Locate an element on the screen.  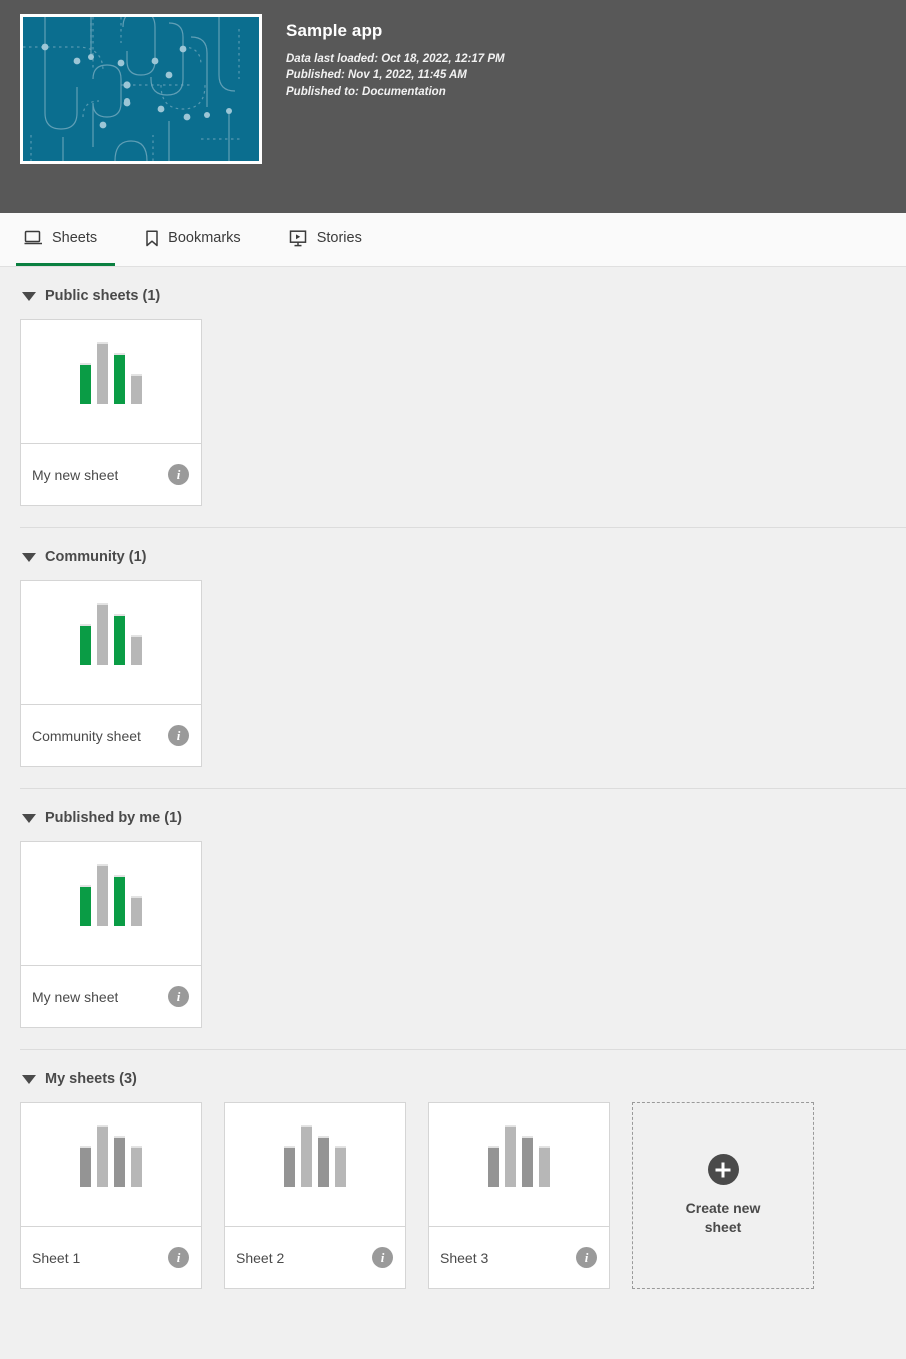
section-header-public-sheets: Public sheets (1) is located at coordinates (453, 293).